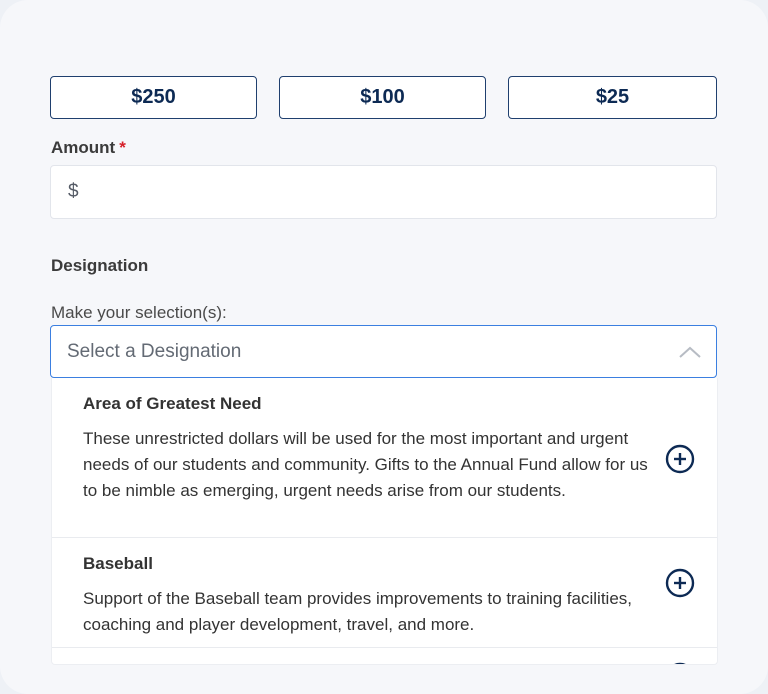 The width and height of the screenshot is (768, 694). I want to click on amount-field: $, so click(383, 192).